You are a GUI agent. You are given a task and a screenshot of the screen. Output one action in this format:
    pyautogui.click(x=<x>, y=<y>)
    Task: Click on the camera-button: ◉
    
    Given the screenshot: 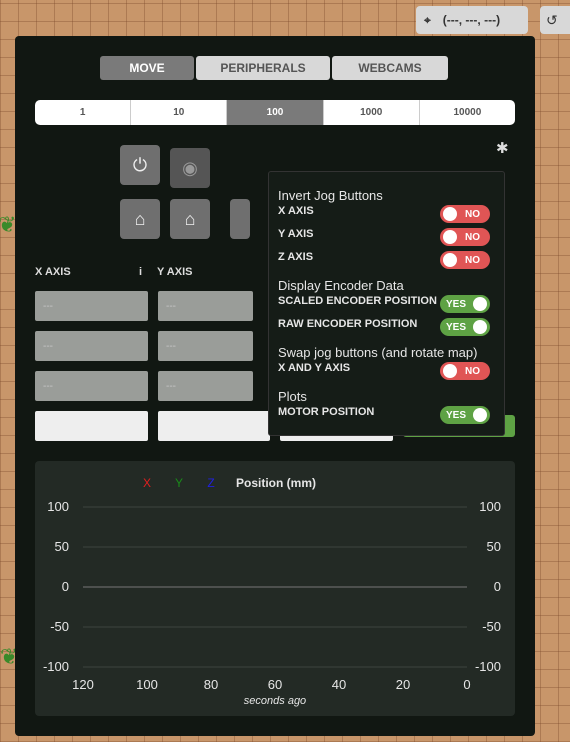 What is the action you would take?
    pyautogui.click(x=190, y=168)
    